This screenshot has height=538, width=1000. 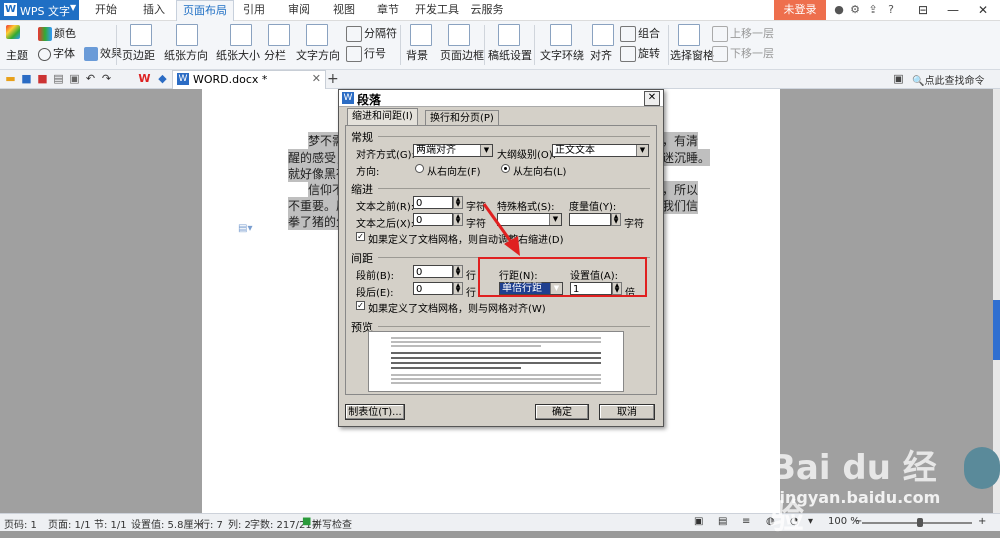 What do you see at coordinates (510, 55) in the screenshot?
I see `manuscript-button: 稿纸设置` at bounding box center [510, 55].